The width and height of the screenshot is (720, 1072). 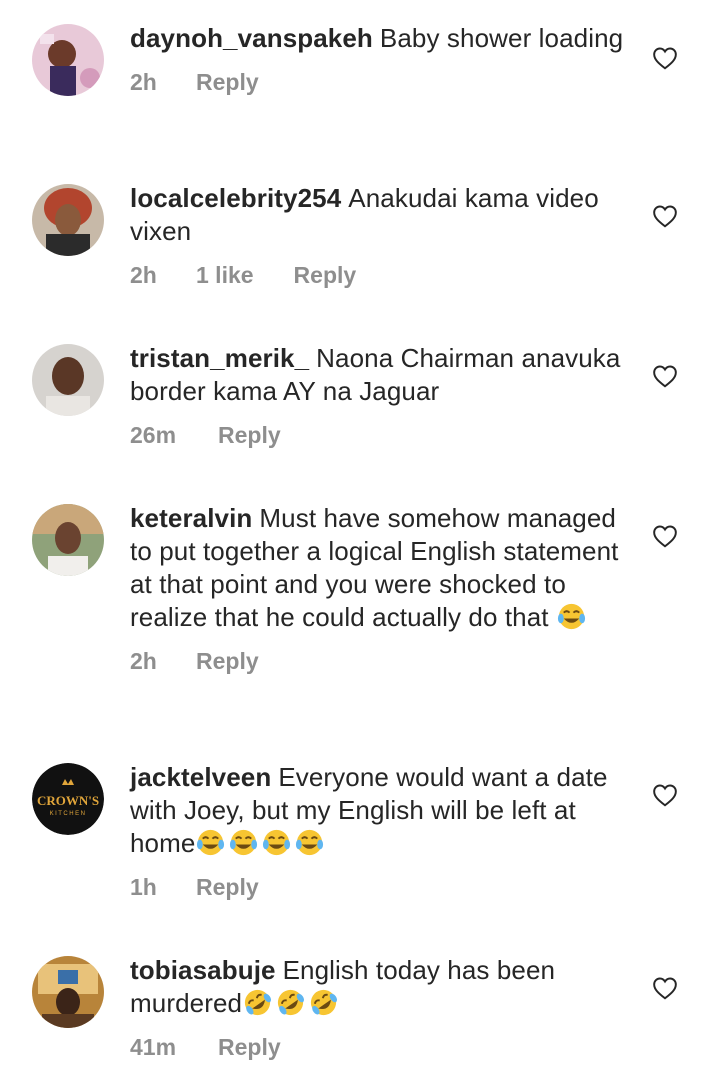 What do you see at coordinates (501, 38) in the screenshot?
I see `comment-message: Baby shower loading` at bounding box center [501, 38].